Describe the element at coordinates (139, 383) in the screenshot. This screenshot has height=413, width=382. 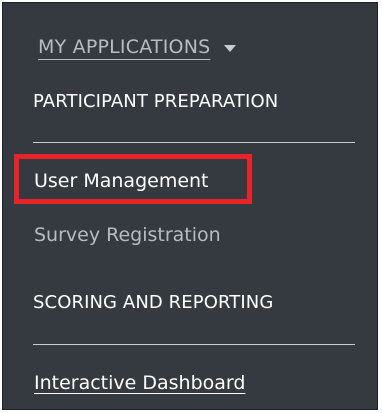
I see `menu-item-interactive-dashboard: Interactive Dashboard` at that location.